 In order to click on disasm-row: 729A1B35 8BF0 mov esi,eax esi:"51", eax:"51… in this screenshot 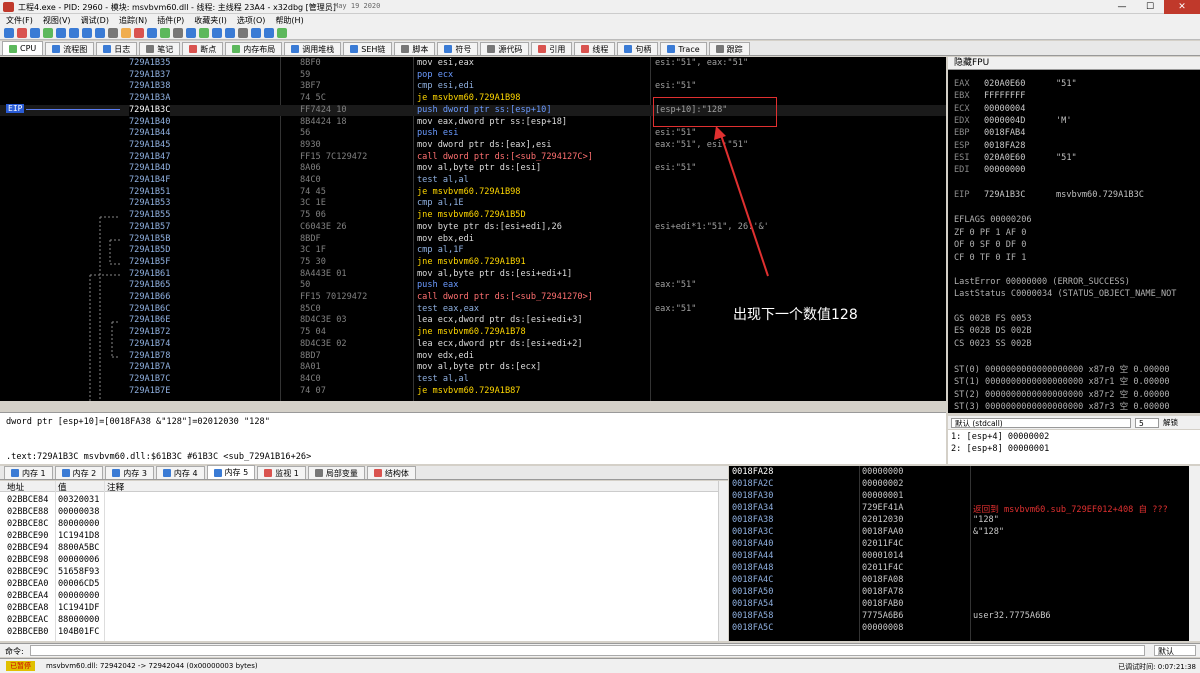, I will do `click(473, 64)`.